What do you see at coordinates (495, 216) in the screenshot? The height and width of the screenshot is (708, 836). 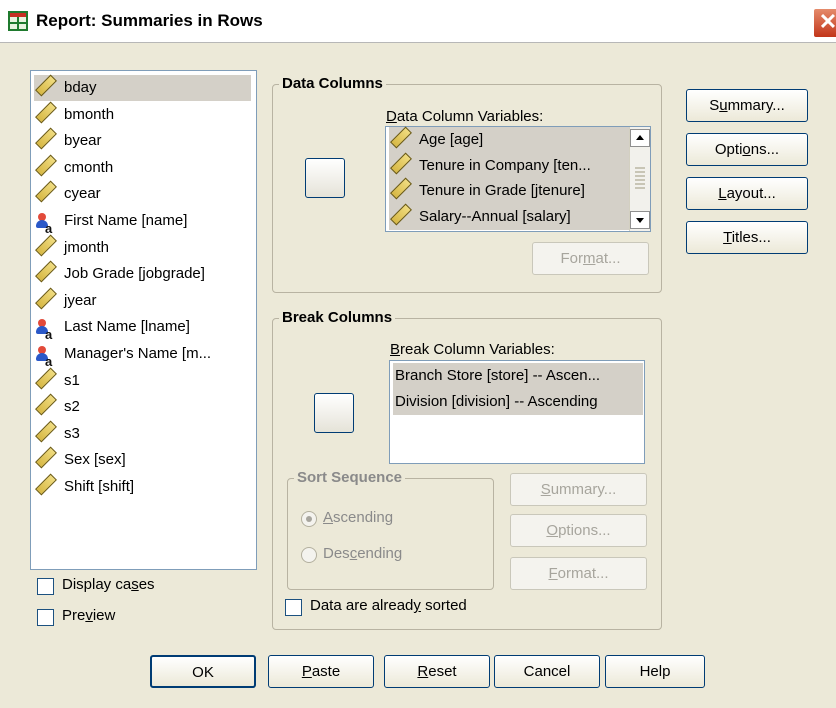 I see `list-item-label: Salary--Annual [salary]` at bounding box center [495, 216].